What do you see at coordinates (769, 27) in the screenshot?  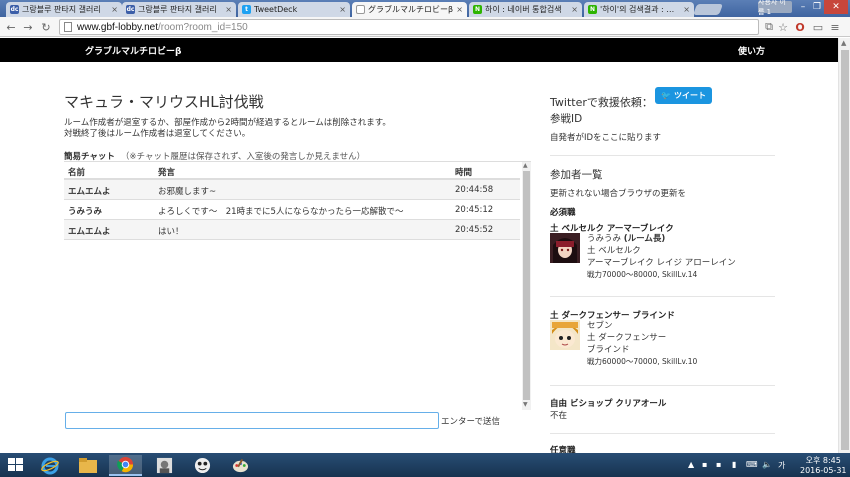 I see `translate-icon: ⧉` at bounding box center [769, 27].